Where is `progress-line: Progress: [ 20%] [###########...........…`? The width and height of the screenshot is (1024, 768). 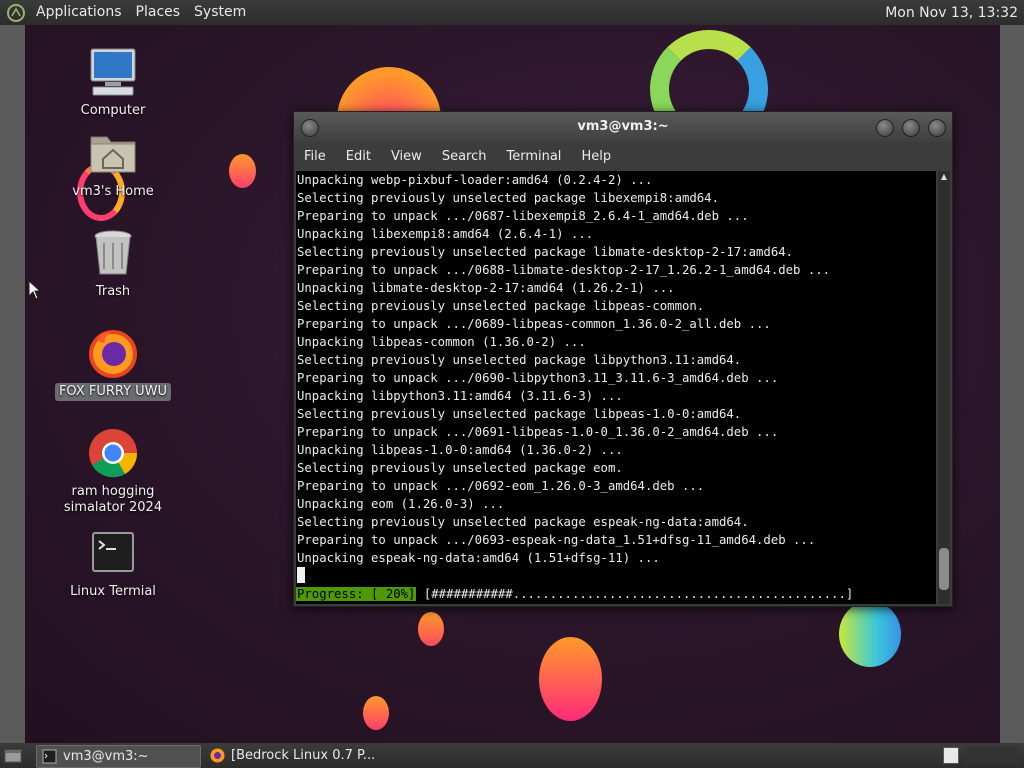 progress-line: Progress: [ 20%] [###########...........… is located at coordinates (616, 594).